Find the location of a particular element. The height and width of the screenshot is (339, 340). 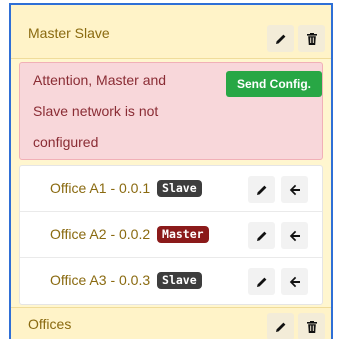

alert-text-line-1: Attention, Master and is located at coordinates (100, 80).